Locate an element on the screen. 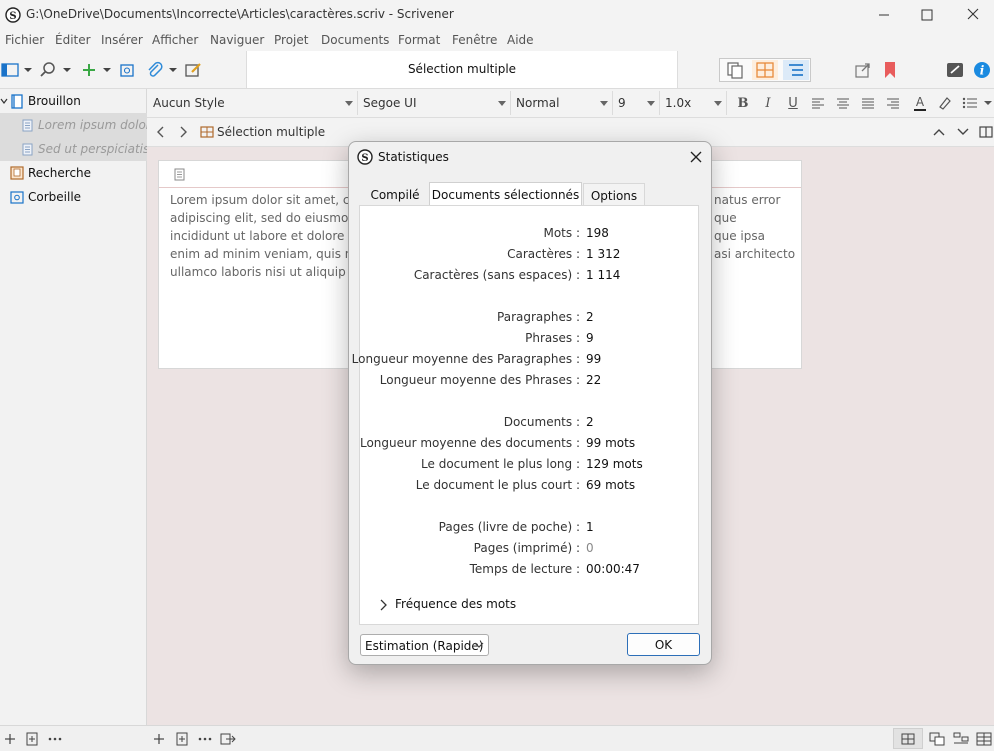  split-editor-icon is located at coordinates (986, 132).